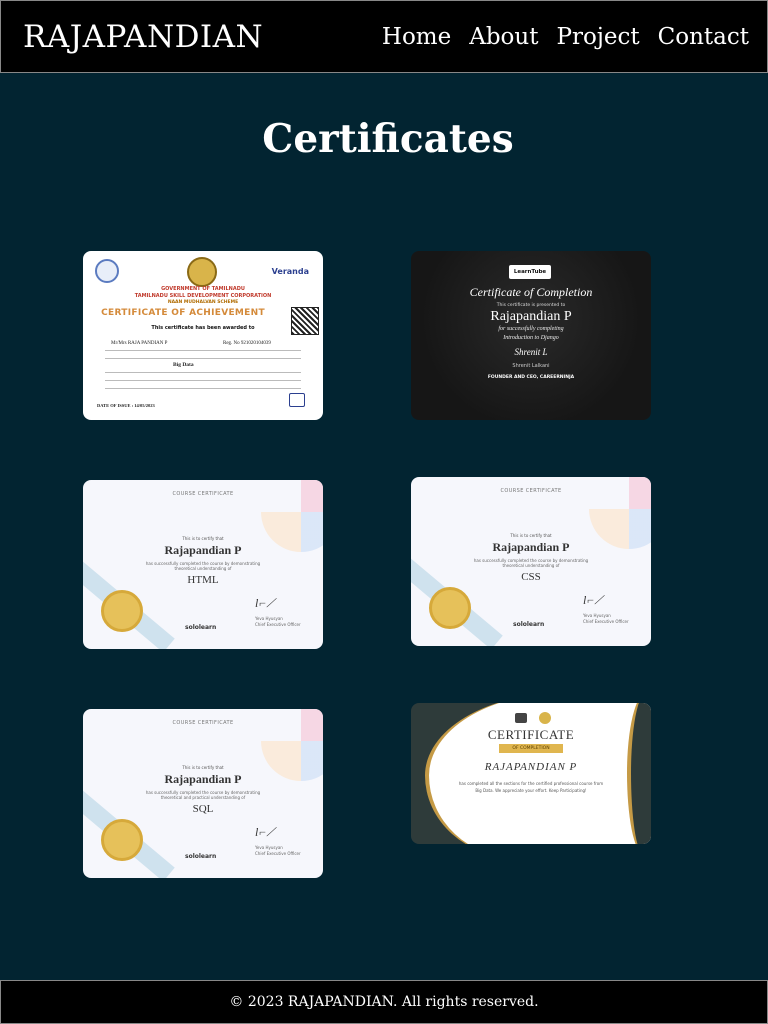 This screenshot has height=1024, width=768. I want to click on main-nav: Home About Project Contact, so click(565, 37).